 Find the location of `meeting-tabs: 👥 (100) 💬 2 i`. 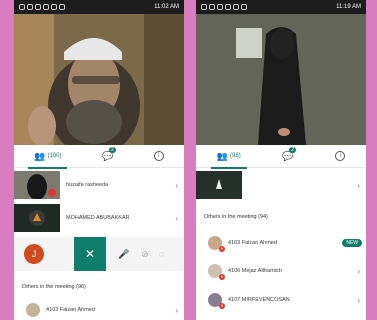

meeting-tabs: 👥 (100) 💬 2 i is located at coordinates (99, 157).